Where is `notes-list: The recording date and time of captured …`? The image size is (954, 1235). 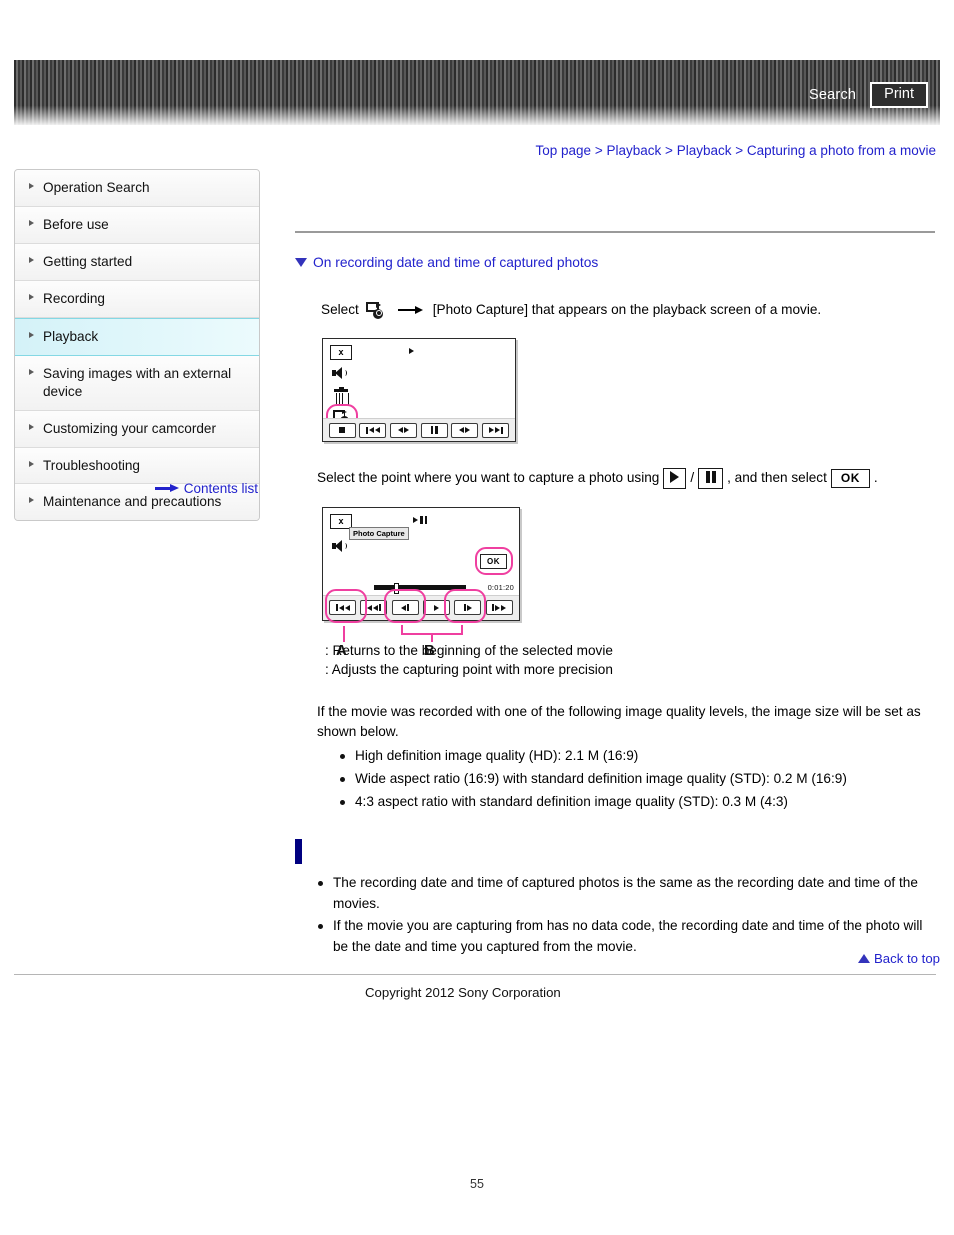 notes-list: The recording date and time of captured … is located at coordinates (615, 915).